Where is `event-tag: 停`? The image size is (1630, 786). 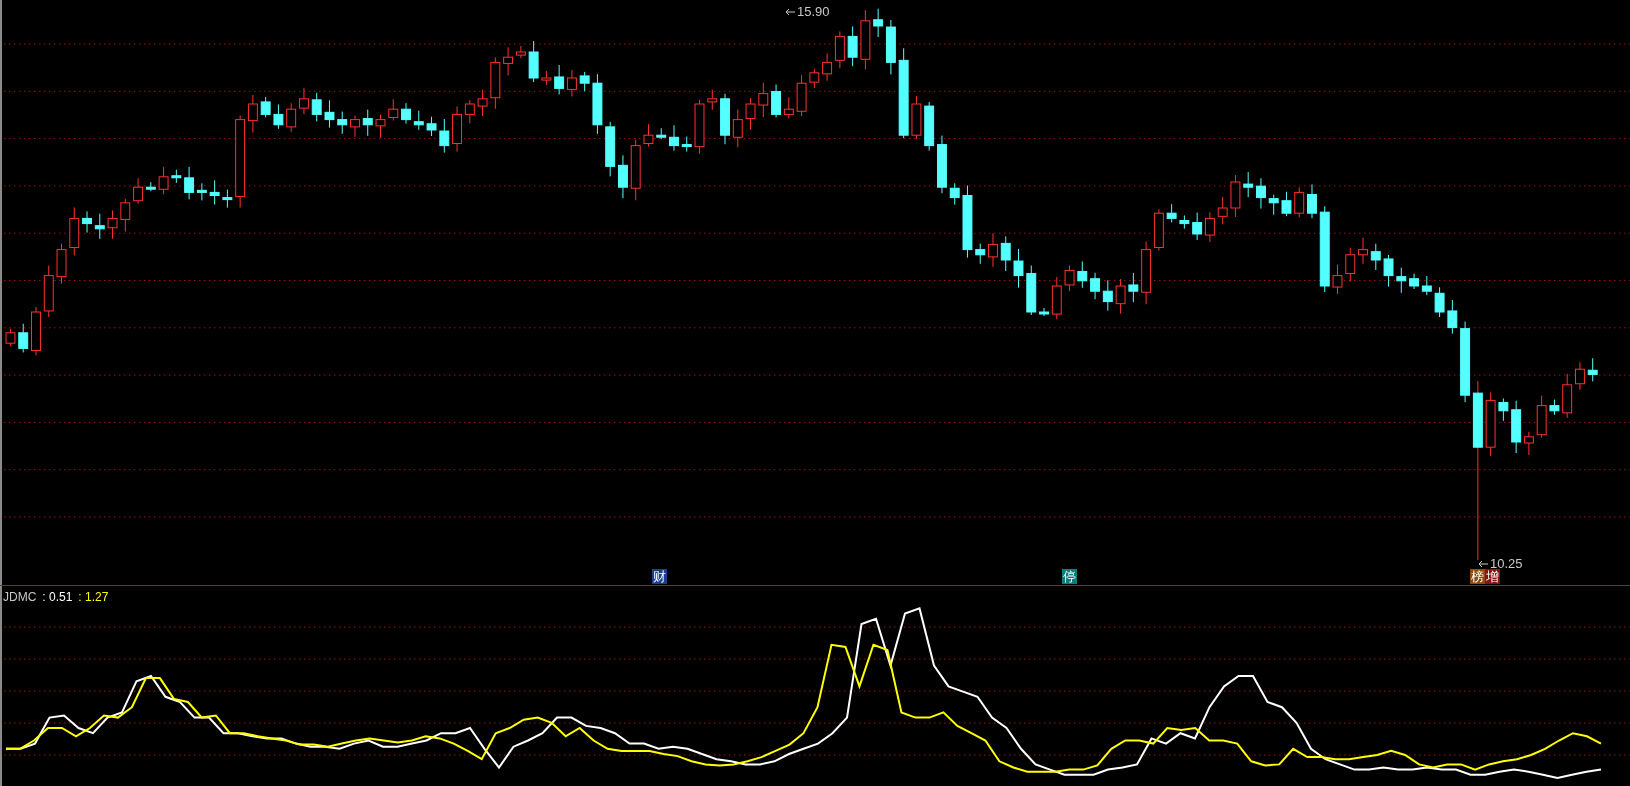
event-tag: 停 is located at coordinates (1069, 576).